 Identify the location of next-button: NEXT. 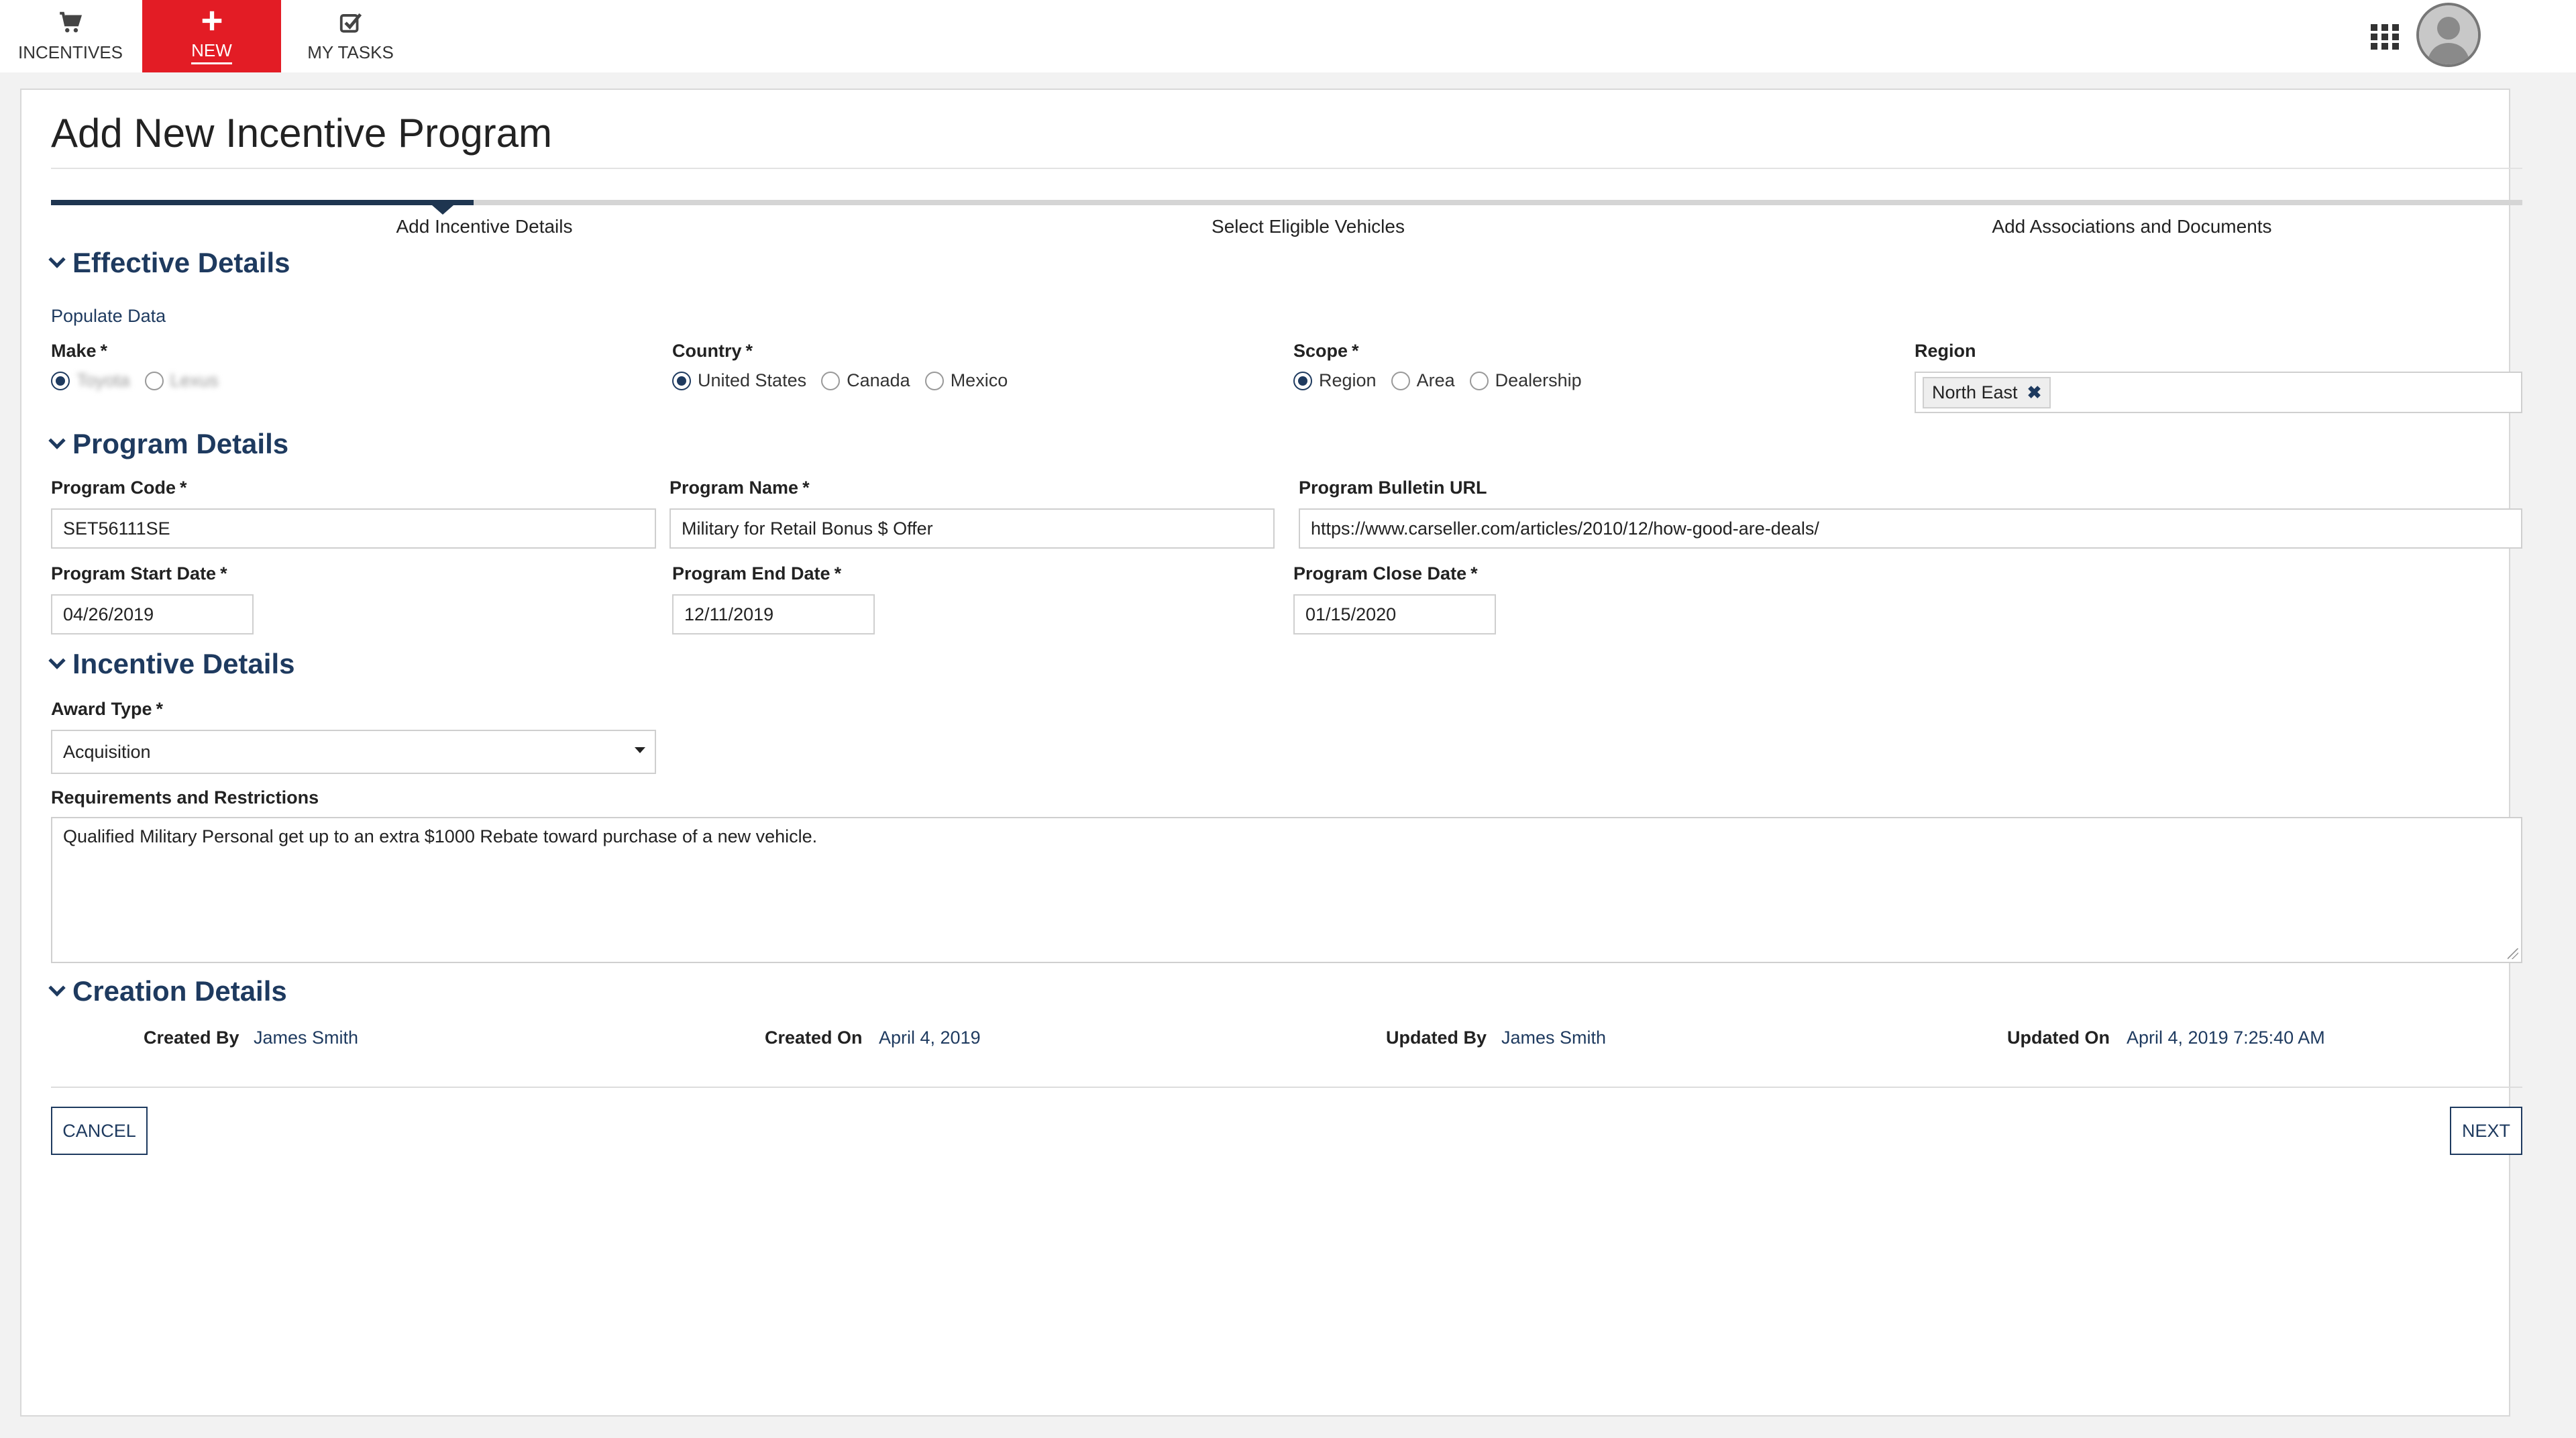
(2486, 1131).